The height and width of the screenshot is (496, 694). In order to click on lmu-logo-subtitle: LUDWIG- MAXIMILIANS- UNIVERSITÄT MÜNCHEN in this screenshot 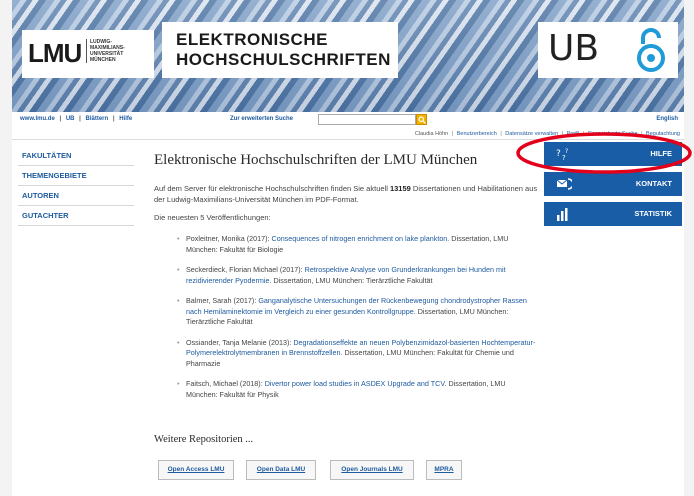, I will do `click(110, 51)`.